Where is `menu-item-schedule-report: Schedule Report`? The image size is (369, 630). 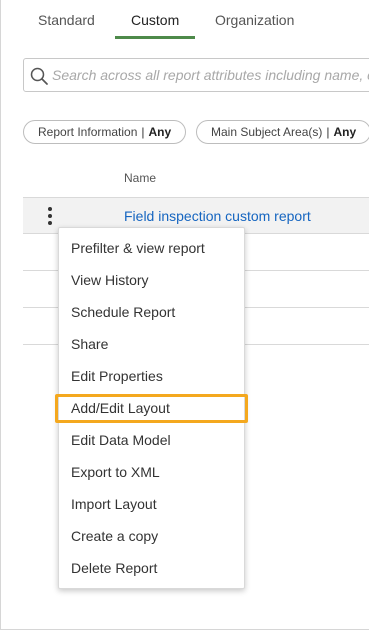
menu-item-schedule-report: Schedule Report is located at coordinates (123, 312).